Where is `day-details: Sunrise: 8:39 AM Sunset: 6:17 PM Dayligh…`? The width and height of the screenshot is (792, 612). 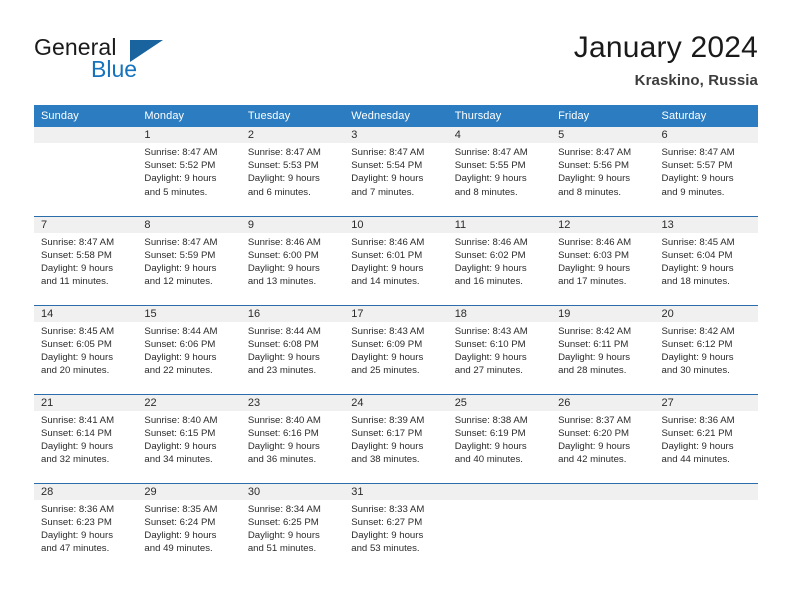
day-details: Sunrise: 8:39 AM Sunset: 6:17 PM Dayligh… is located at coordinates (395, 439).